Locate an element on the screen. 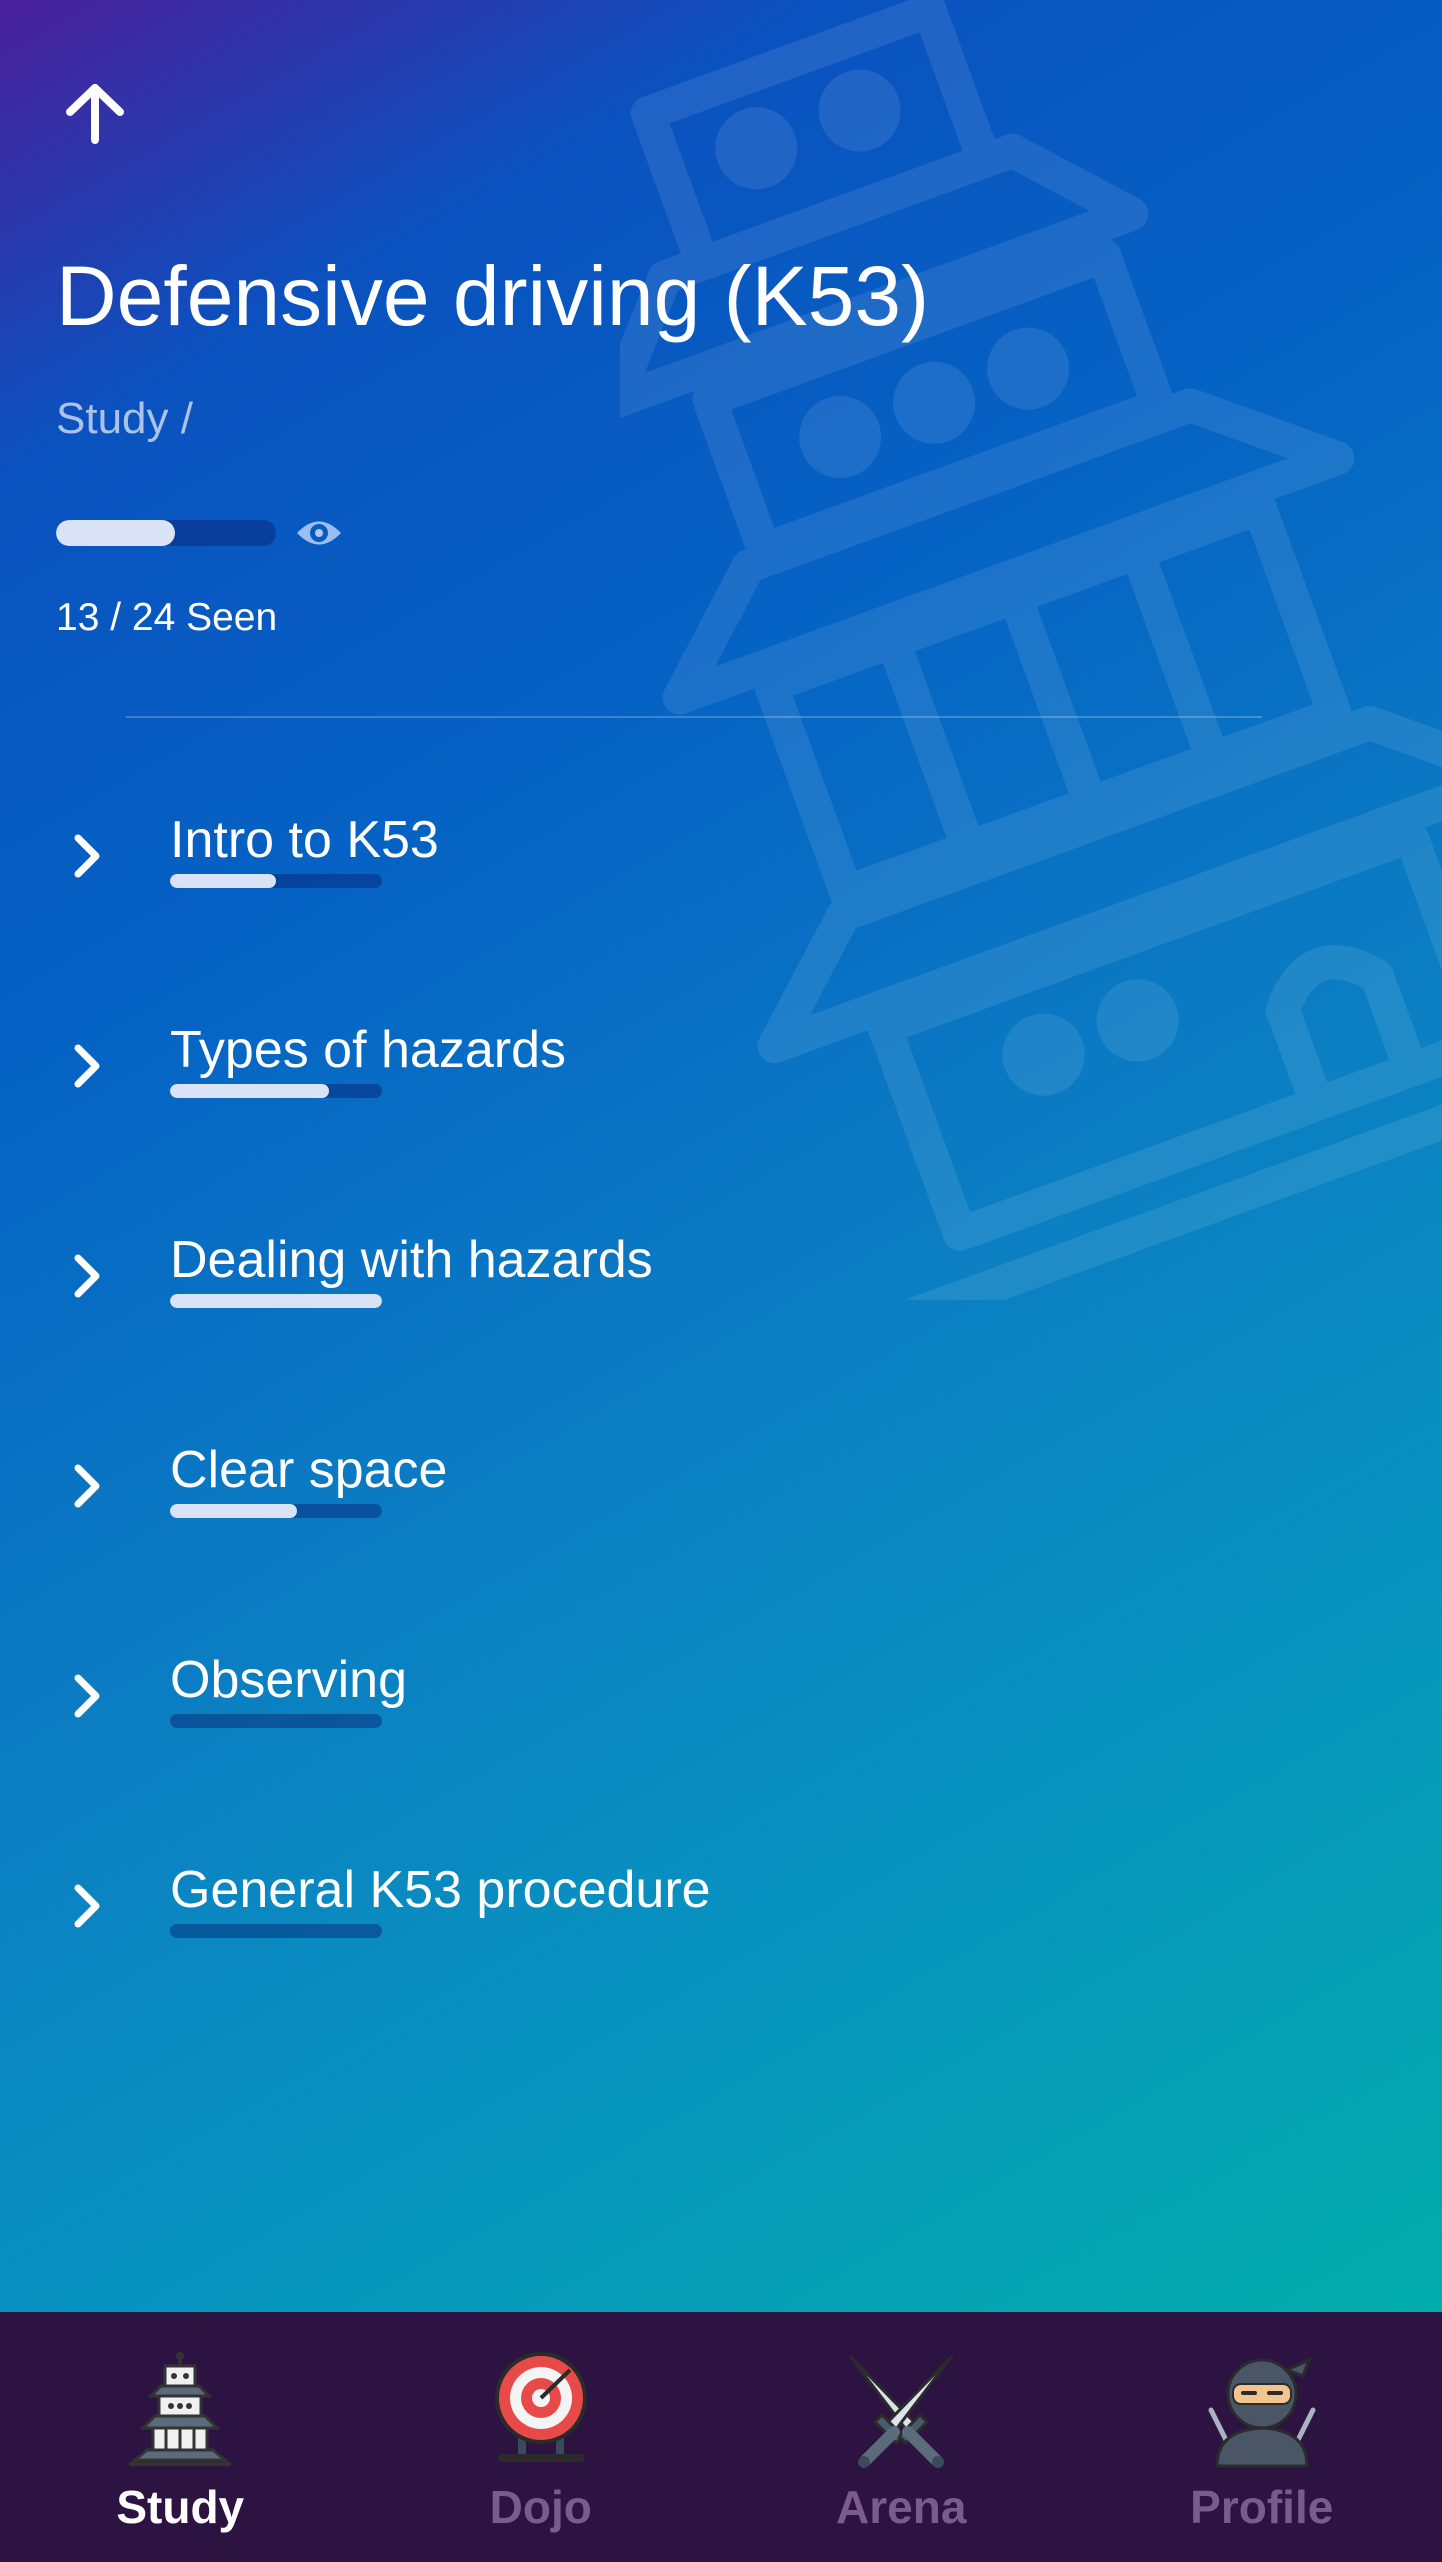 This screenshot has height=2562, width=1442. seen-count: 13 / 24 Seen is located at coordinates (167, 617).